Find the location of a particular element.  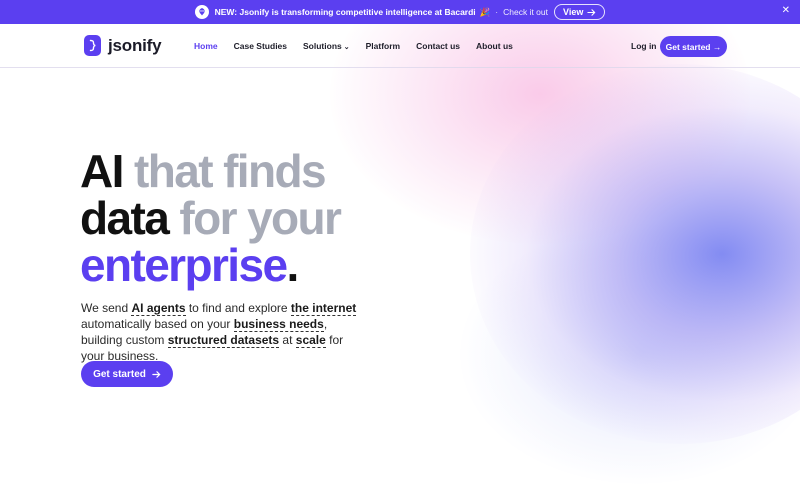

hero-title: AI that finds data for your enterprise. is located at coordinates (211, 218).